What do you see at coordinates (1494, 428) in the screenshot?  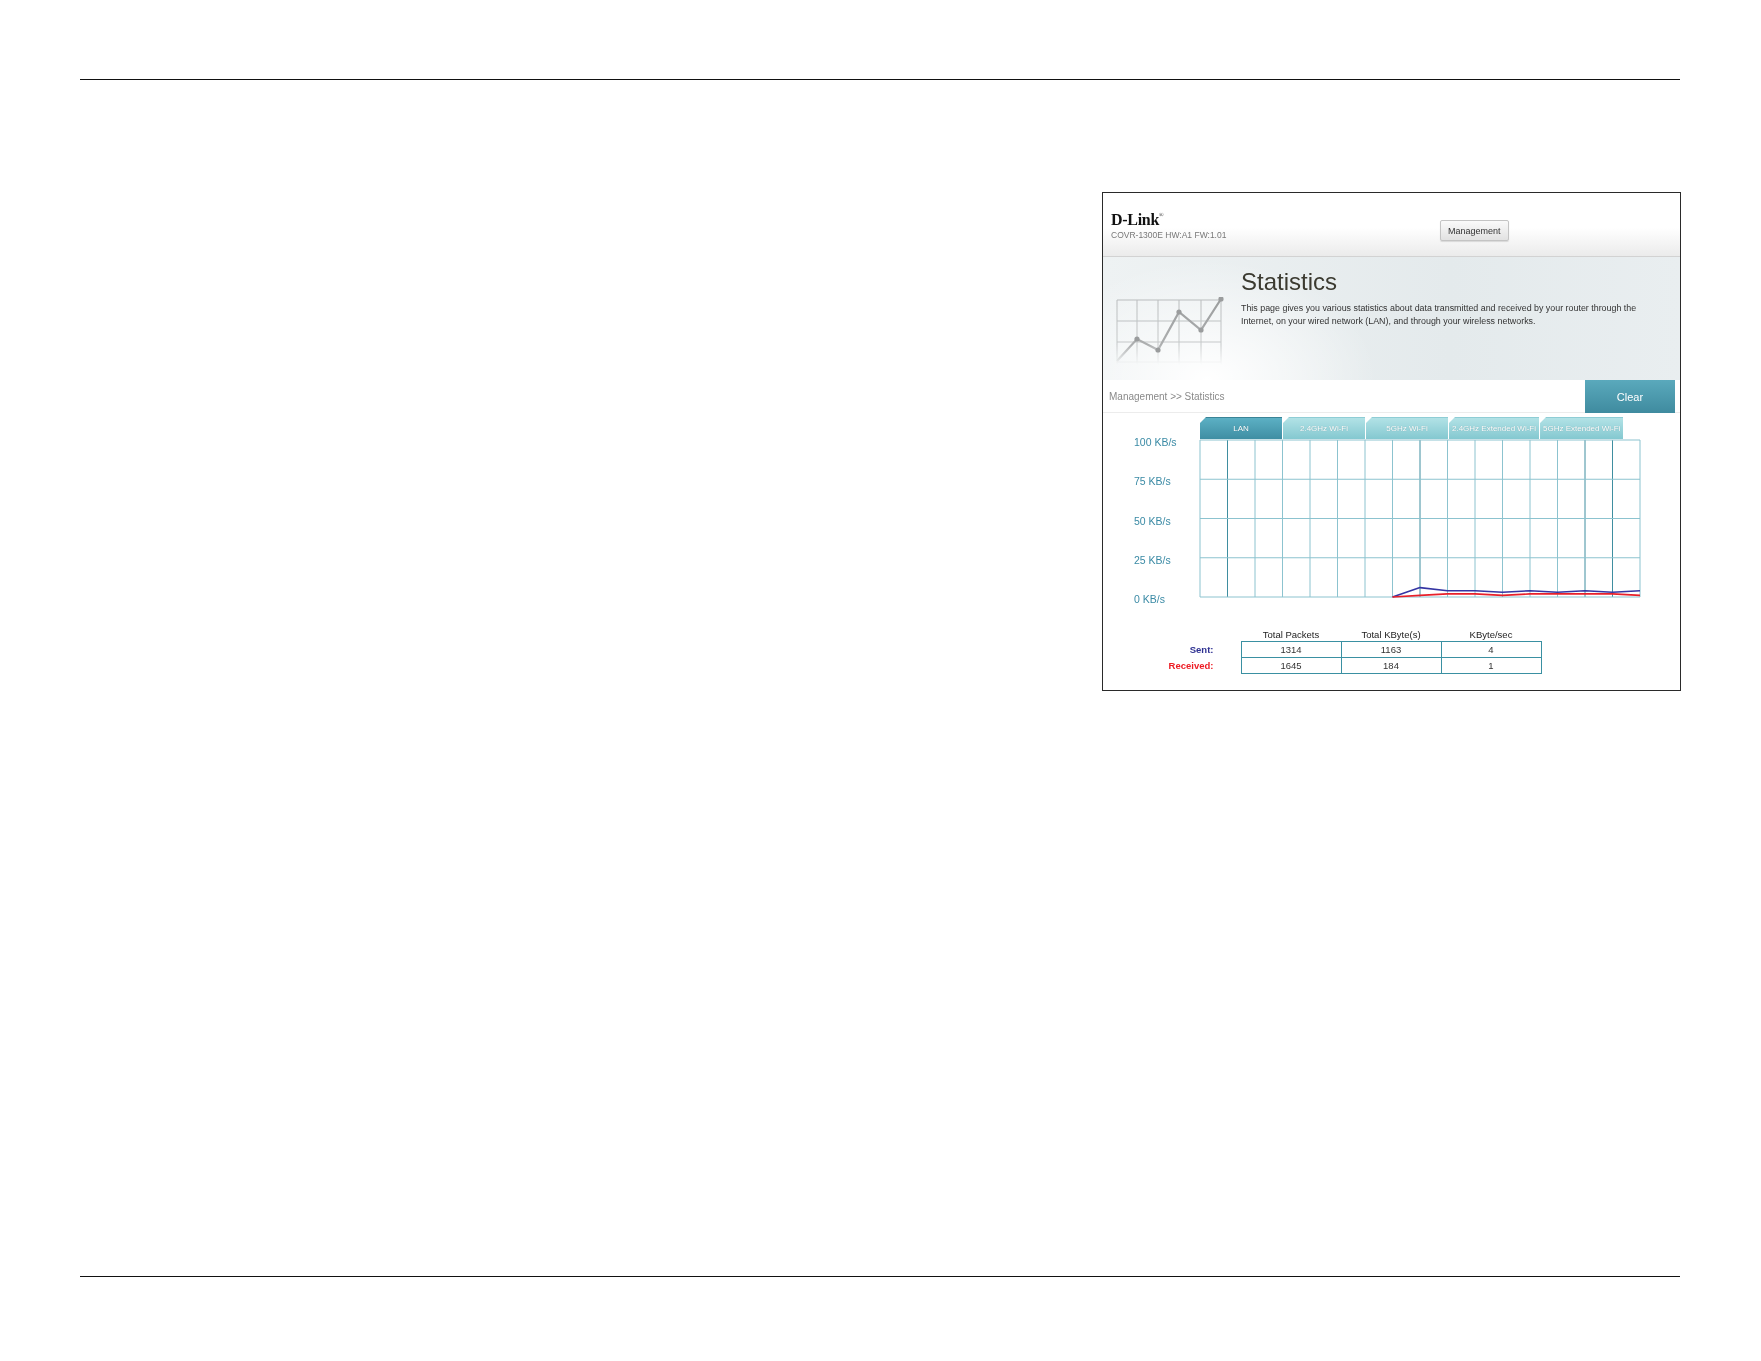 I see `tab: 2.4GHz Extended Wi-Fi` at bounding box center [1494, 428].